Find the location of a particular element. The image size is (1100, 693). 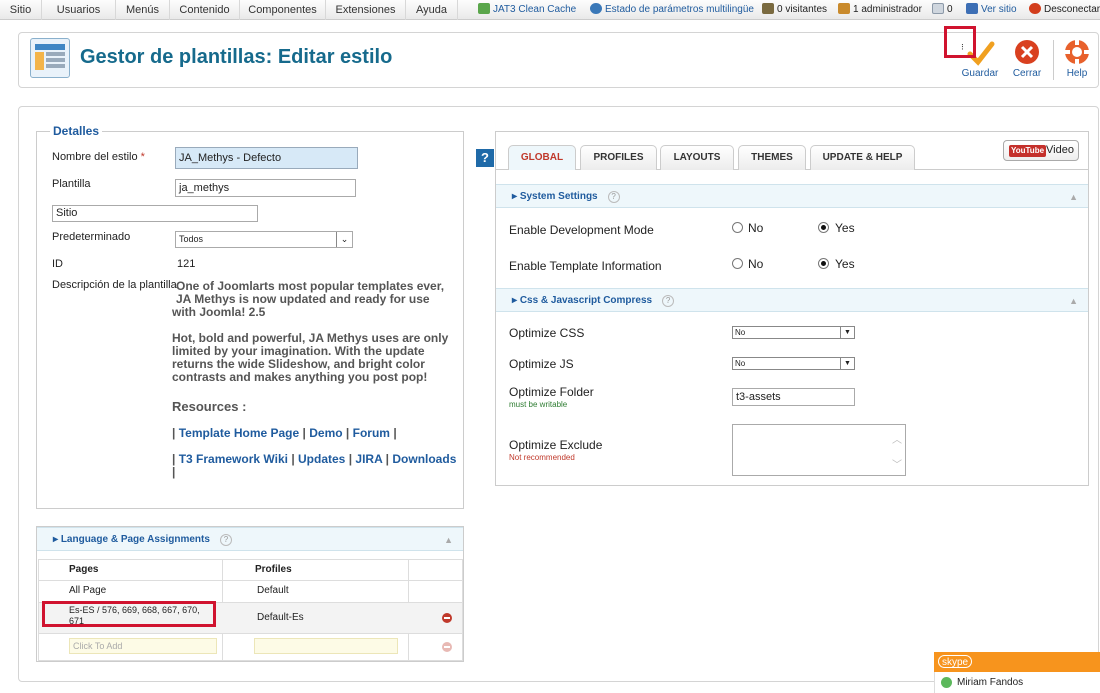

admin-user-icon is located at coordinates (844, 8).